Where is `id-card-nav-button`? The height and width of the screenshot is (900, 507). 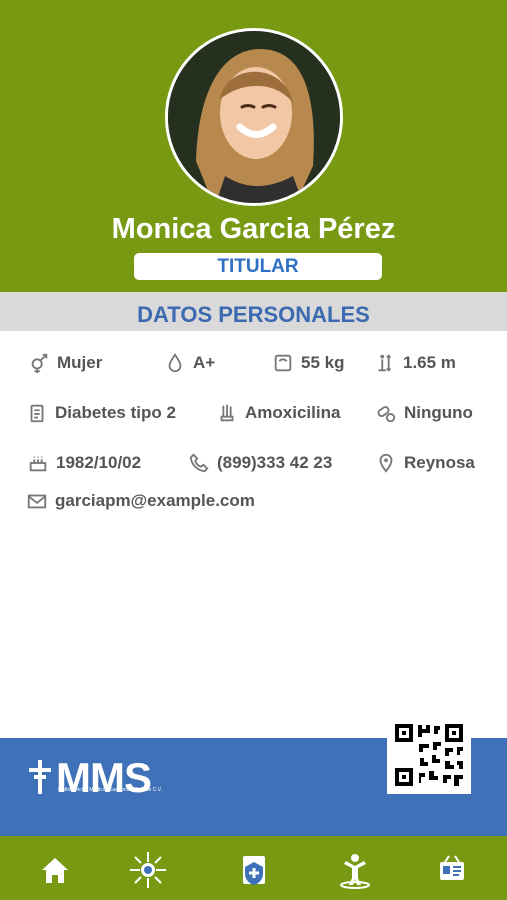 id-card-nav-button is located at coordinates (452, 870).